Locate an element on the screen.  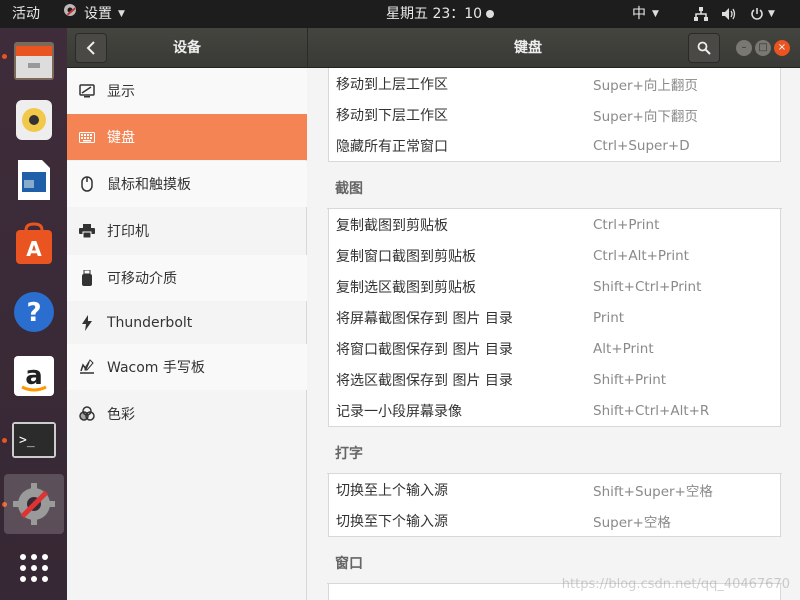
shortcut-key: Super+向下翻页 is located at coordinates (645, 116).